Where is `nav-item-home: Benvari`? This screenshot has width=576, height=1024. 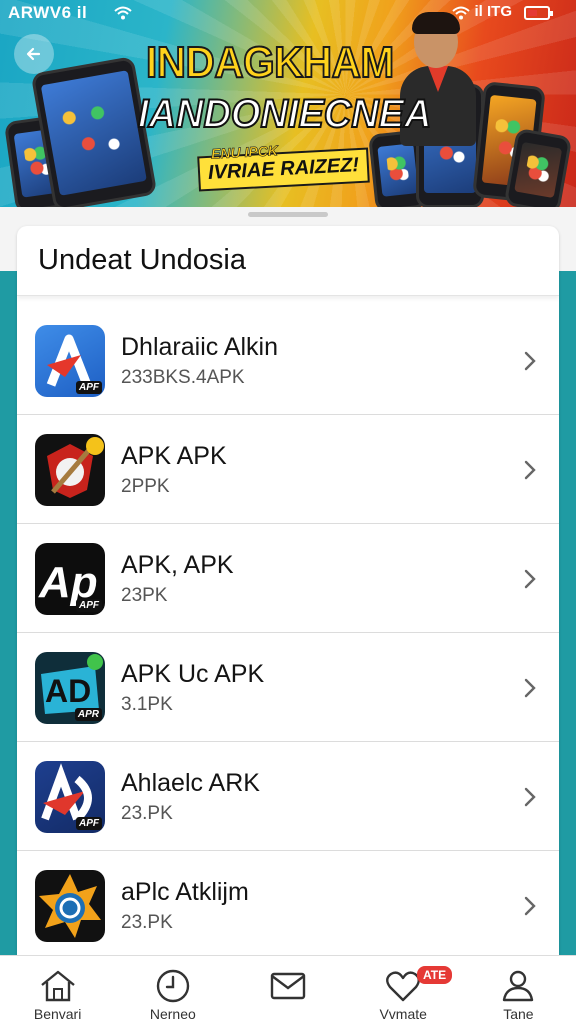
nav-item-home: Benvari is located at coordinates (57, 990).